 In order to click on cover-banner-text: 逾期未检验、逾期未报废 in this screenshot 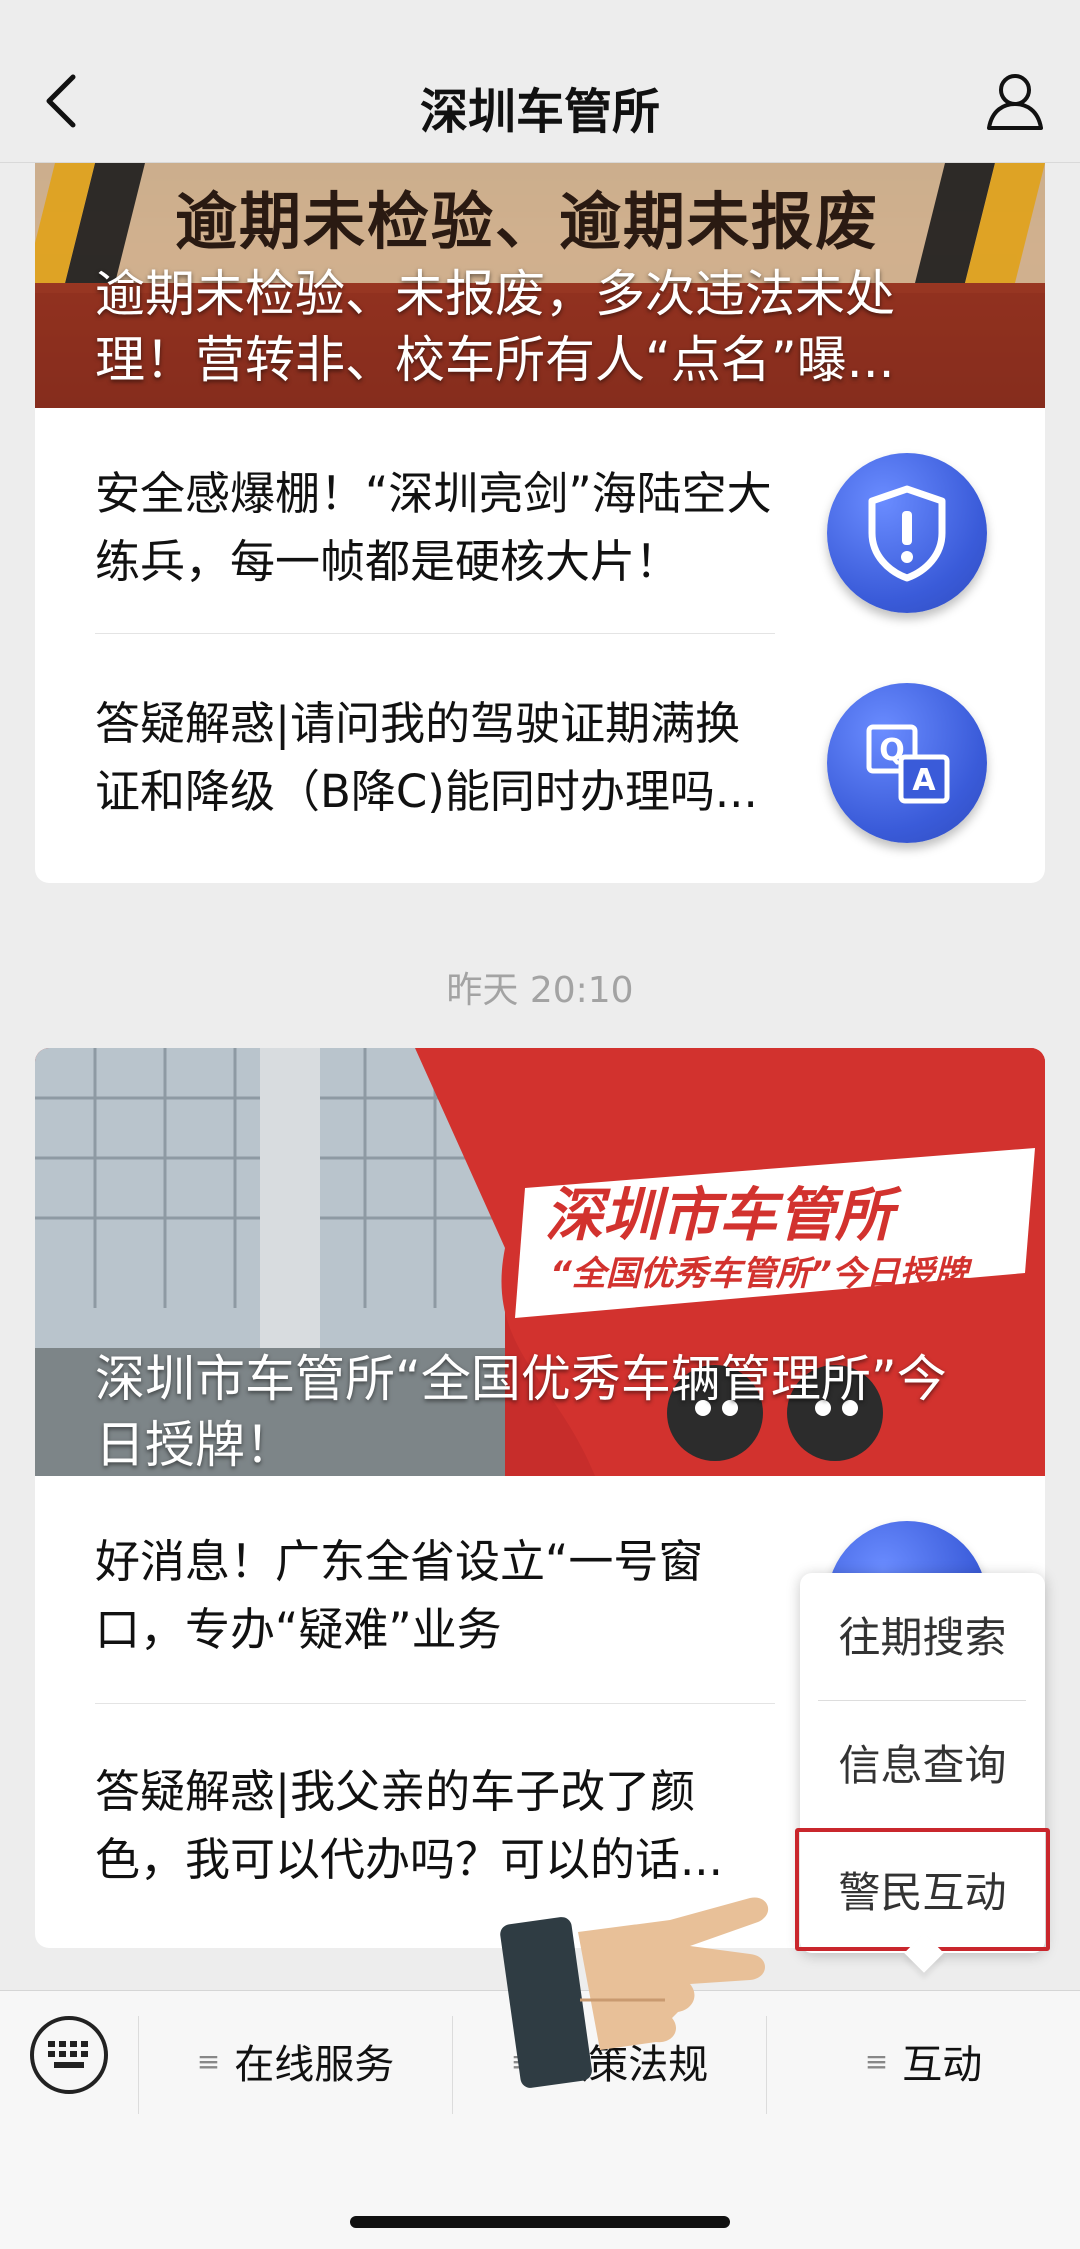, I will do `click(527, 221)`.